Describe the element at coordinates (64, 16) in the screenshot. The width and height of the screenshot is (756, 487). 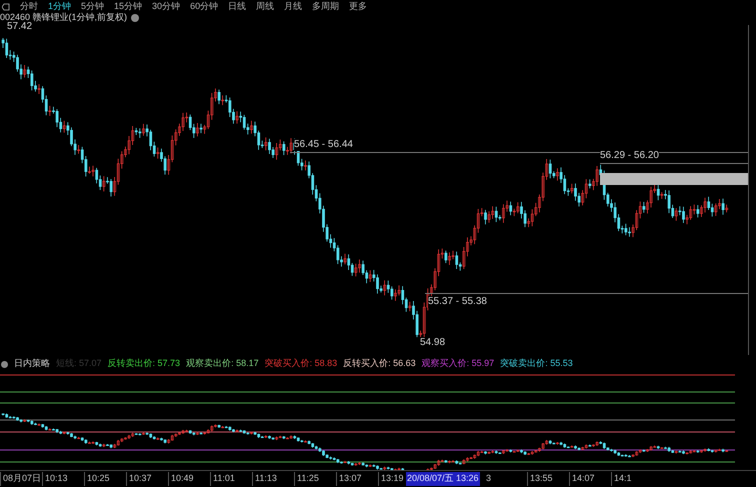
I see `symbol-title: 002460 赣锋锂业(1分钟,前复权)` at that location.